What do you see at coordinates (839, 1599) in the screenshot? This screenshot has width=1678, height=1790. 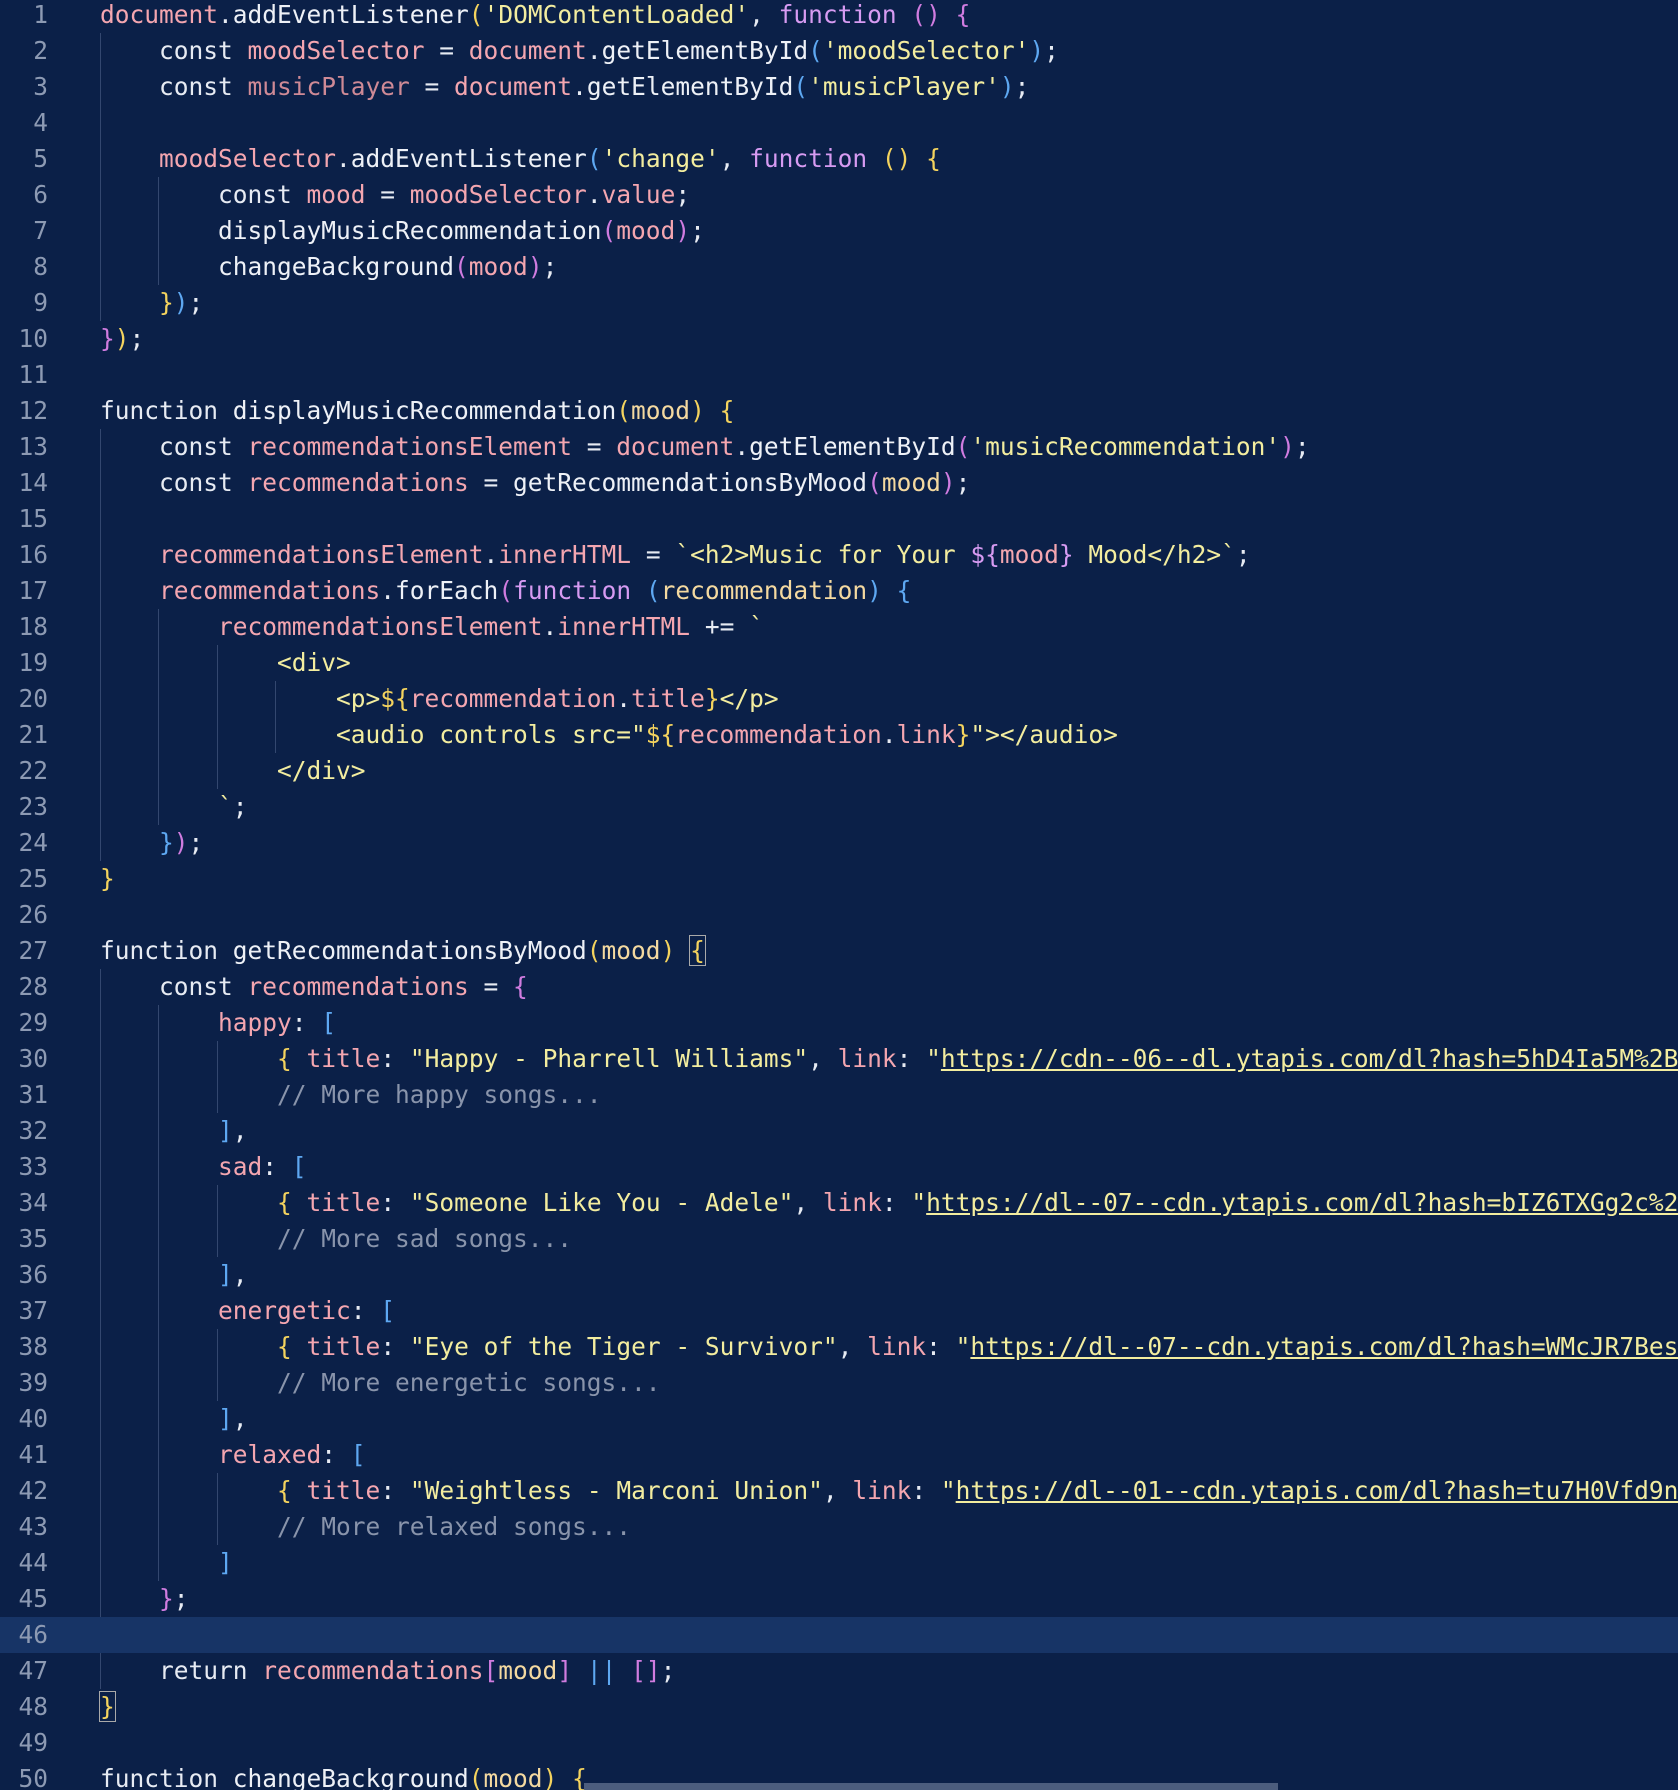 I see `code-line: 45 };` at bounding box center [839, 1599].